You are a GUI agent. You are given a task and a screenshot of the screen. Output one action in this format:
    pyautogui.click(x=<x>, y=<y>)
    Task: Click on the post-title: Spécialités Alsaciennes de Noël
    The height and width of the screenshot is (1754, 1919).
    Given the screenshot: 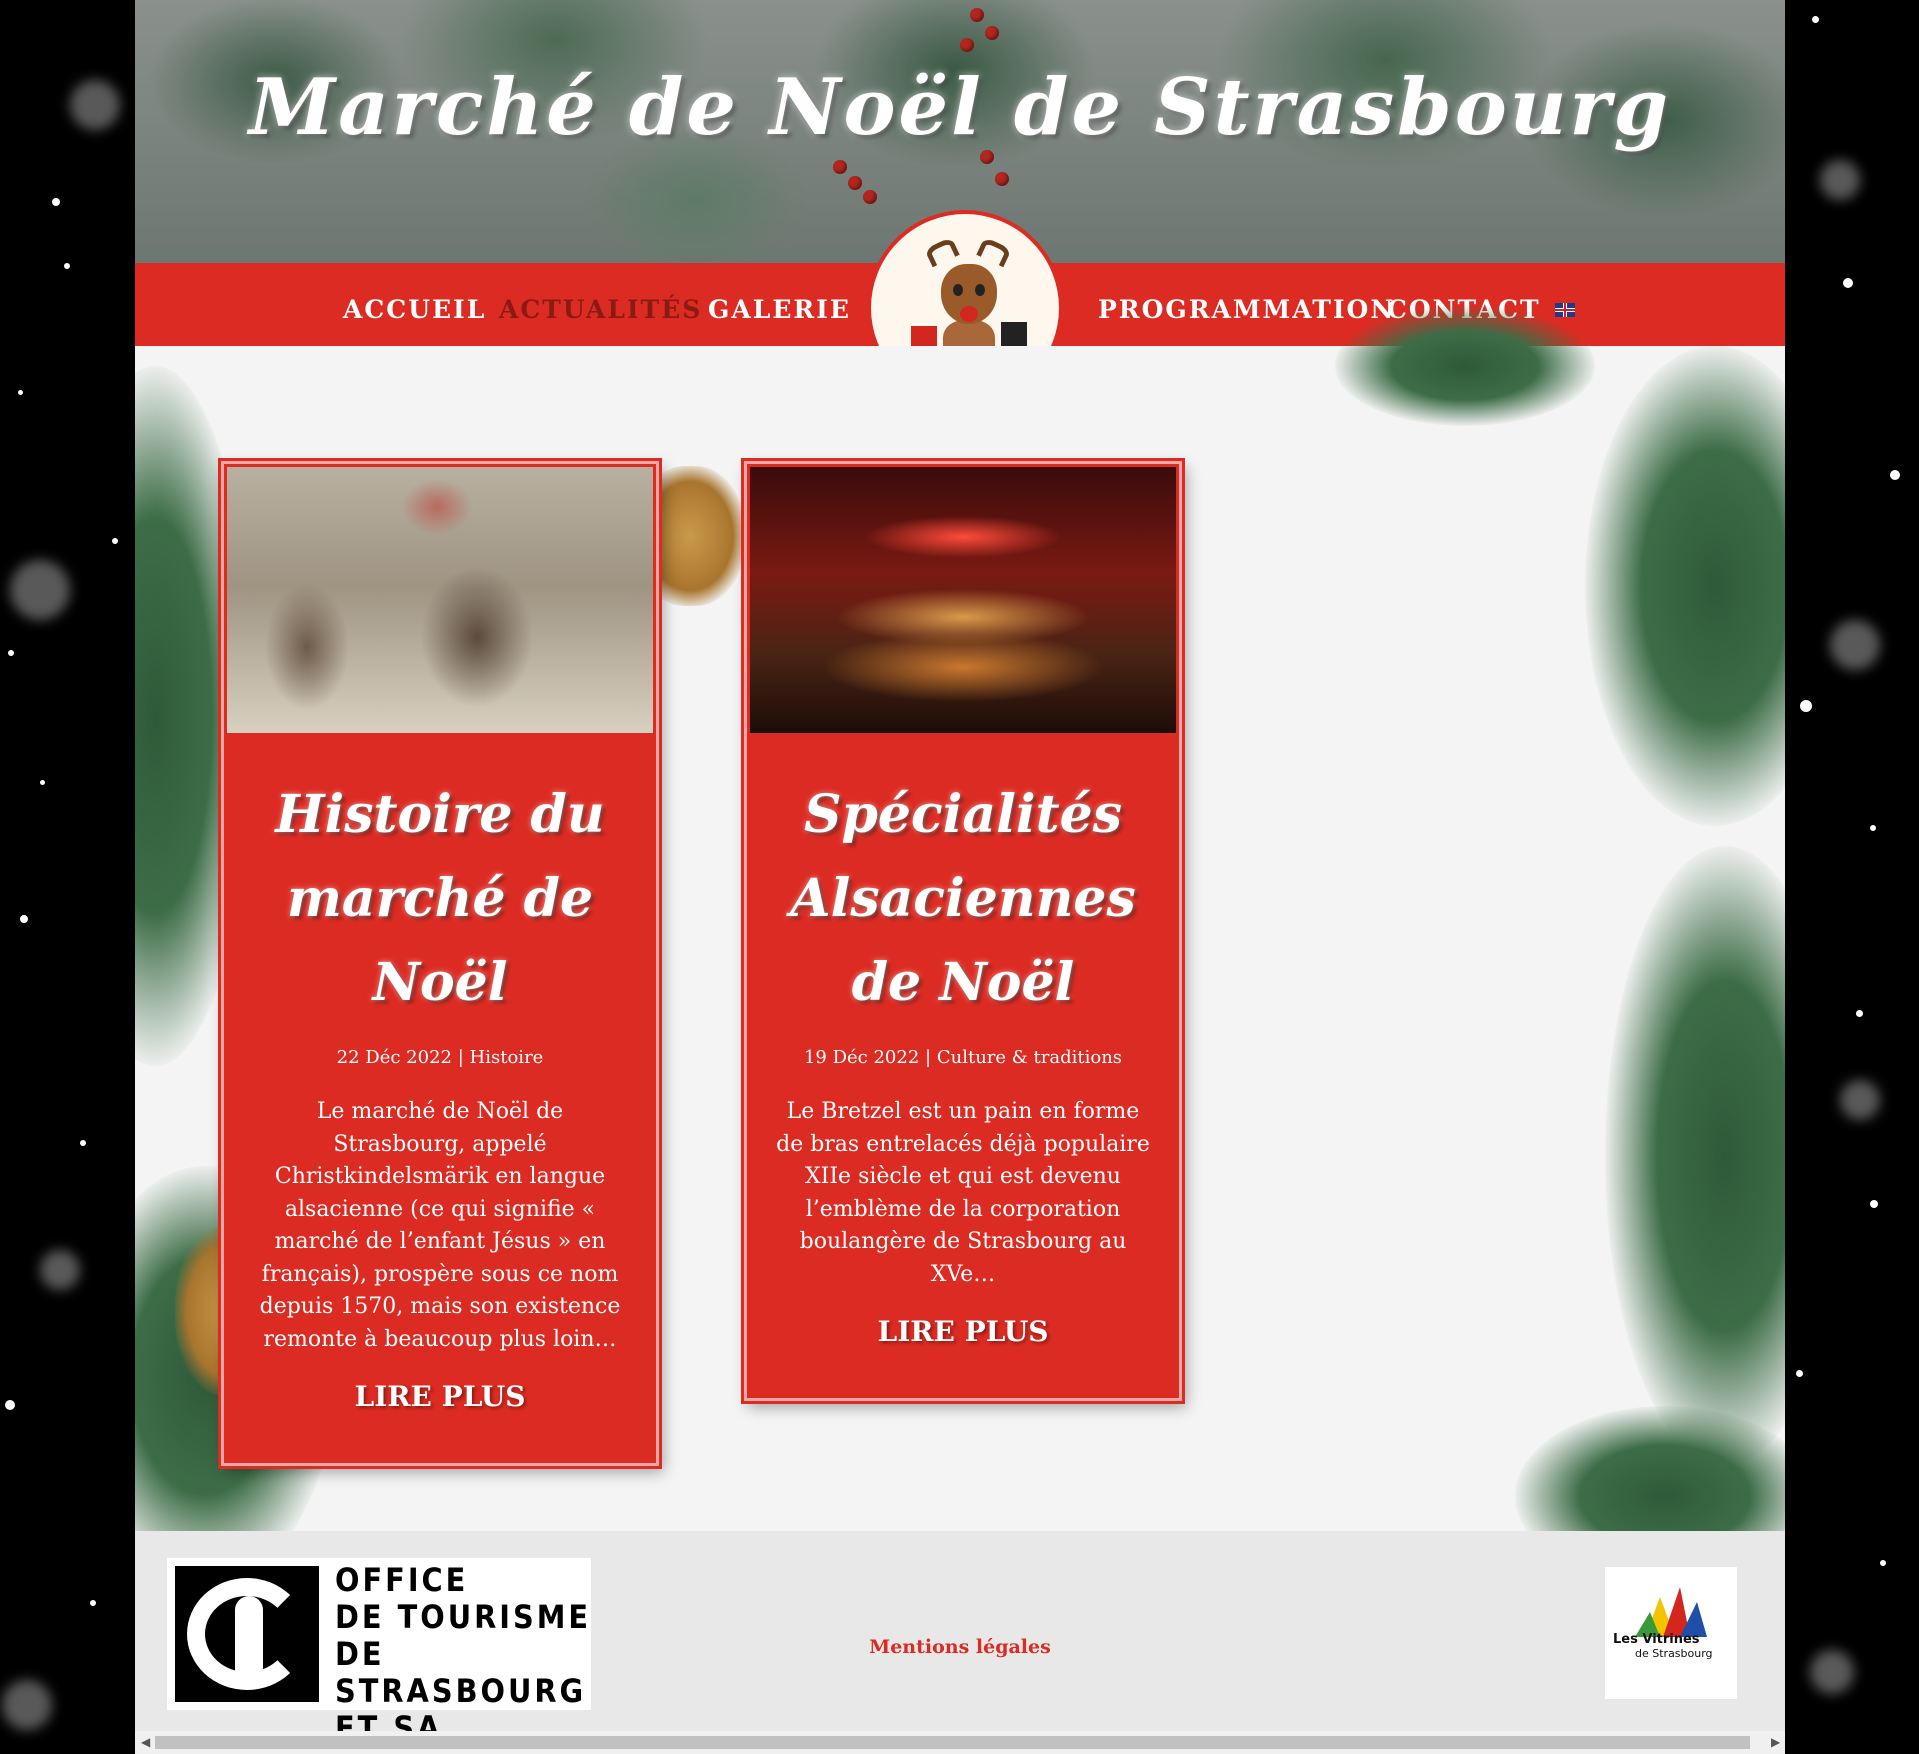 What is the action you would take?
    pyautogui.click(x=963, y=899)
    